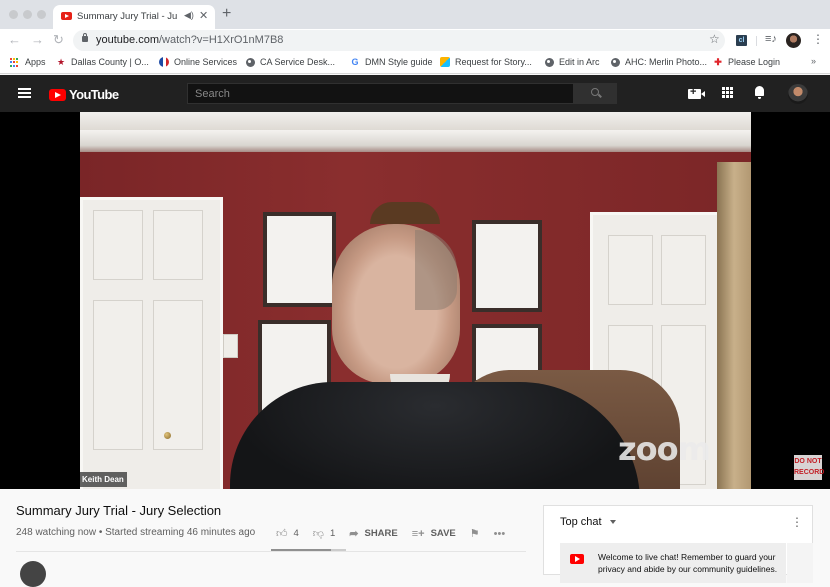  Describe the element at coordinates (151, 343) in the screenshot. I see `door-left` at that location.